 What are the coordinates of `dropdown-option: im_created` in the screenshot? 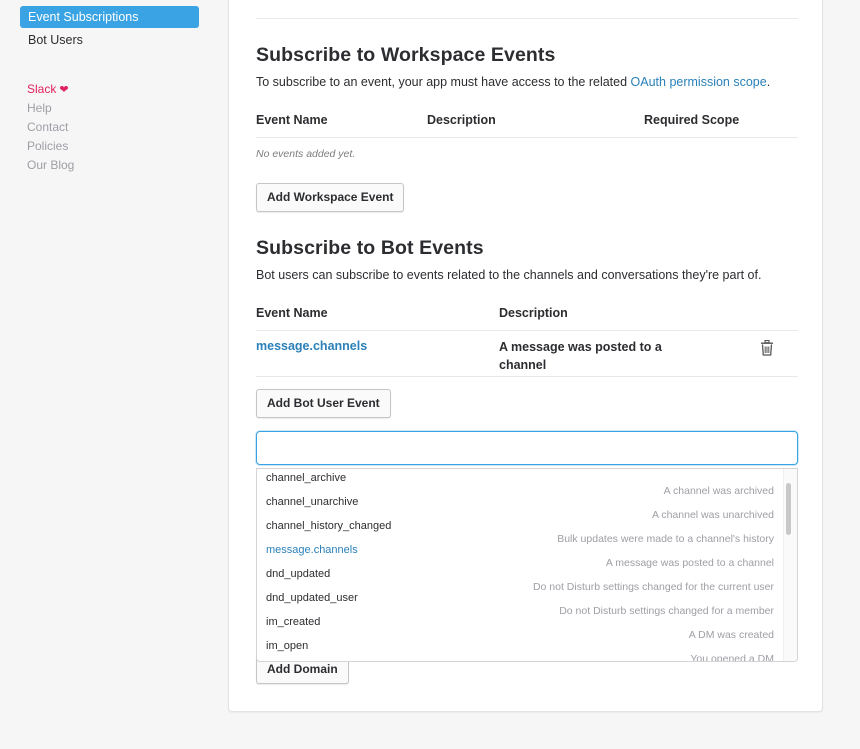 It's located at (293, 622).